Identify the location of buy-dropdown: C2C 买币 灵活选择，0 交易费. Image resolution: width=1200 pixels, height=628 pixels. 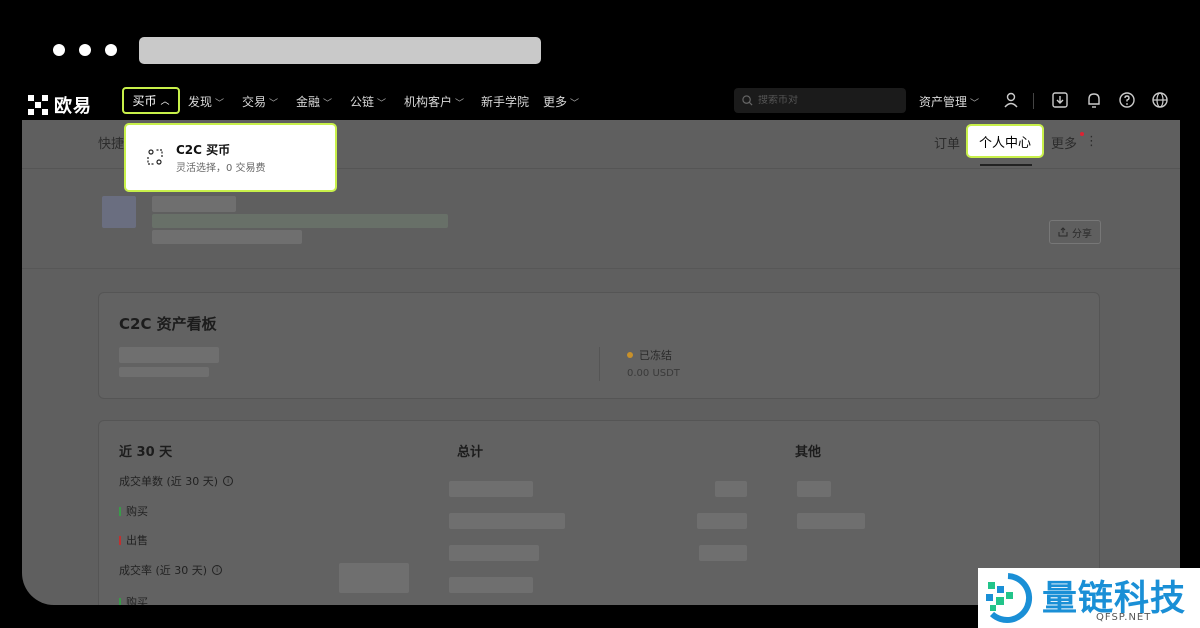
(230, 157).